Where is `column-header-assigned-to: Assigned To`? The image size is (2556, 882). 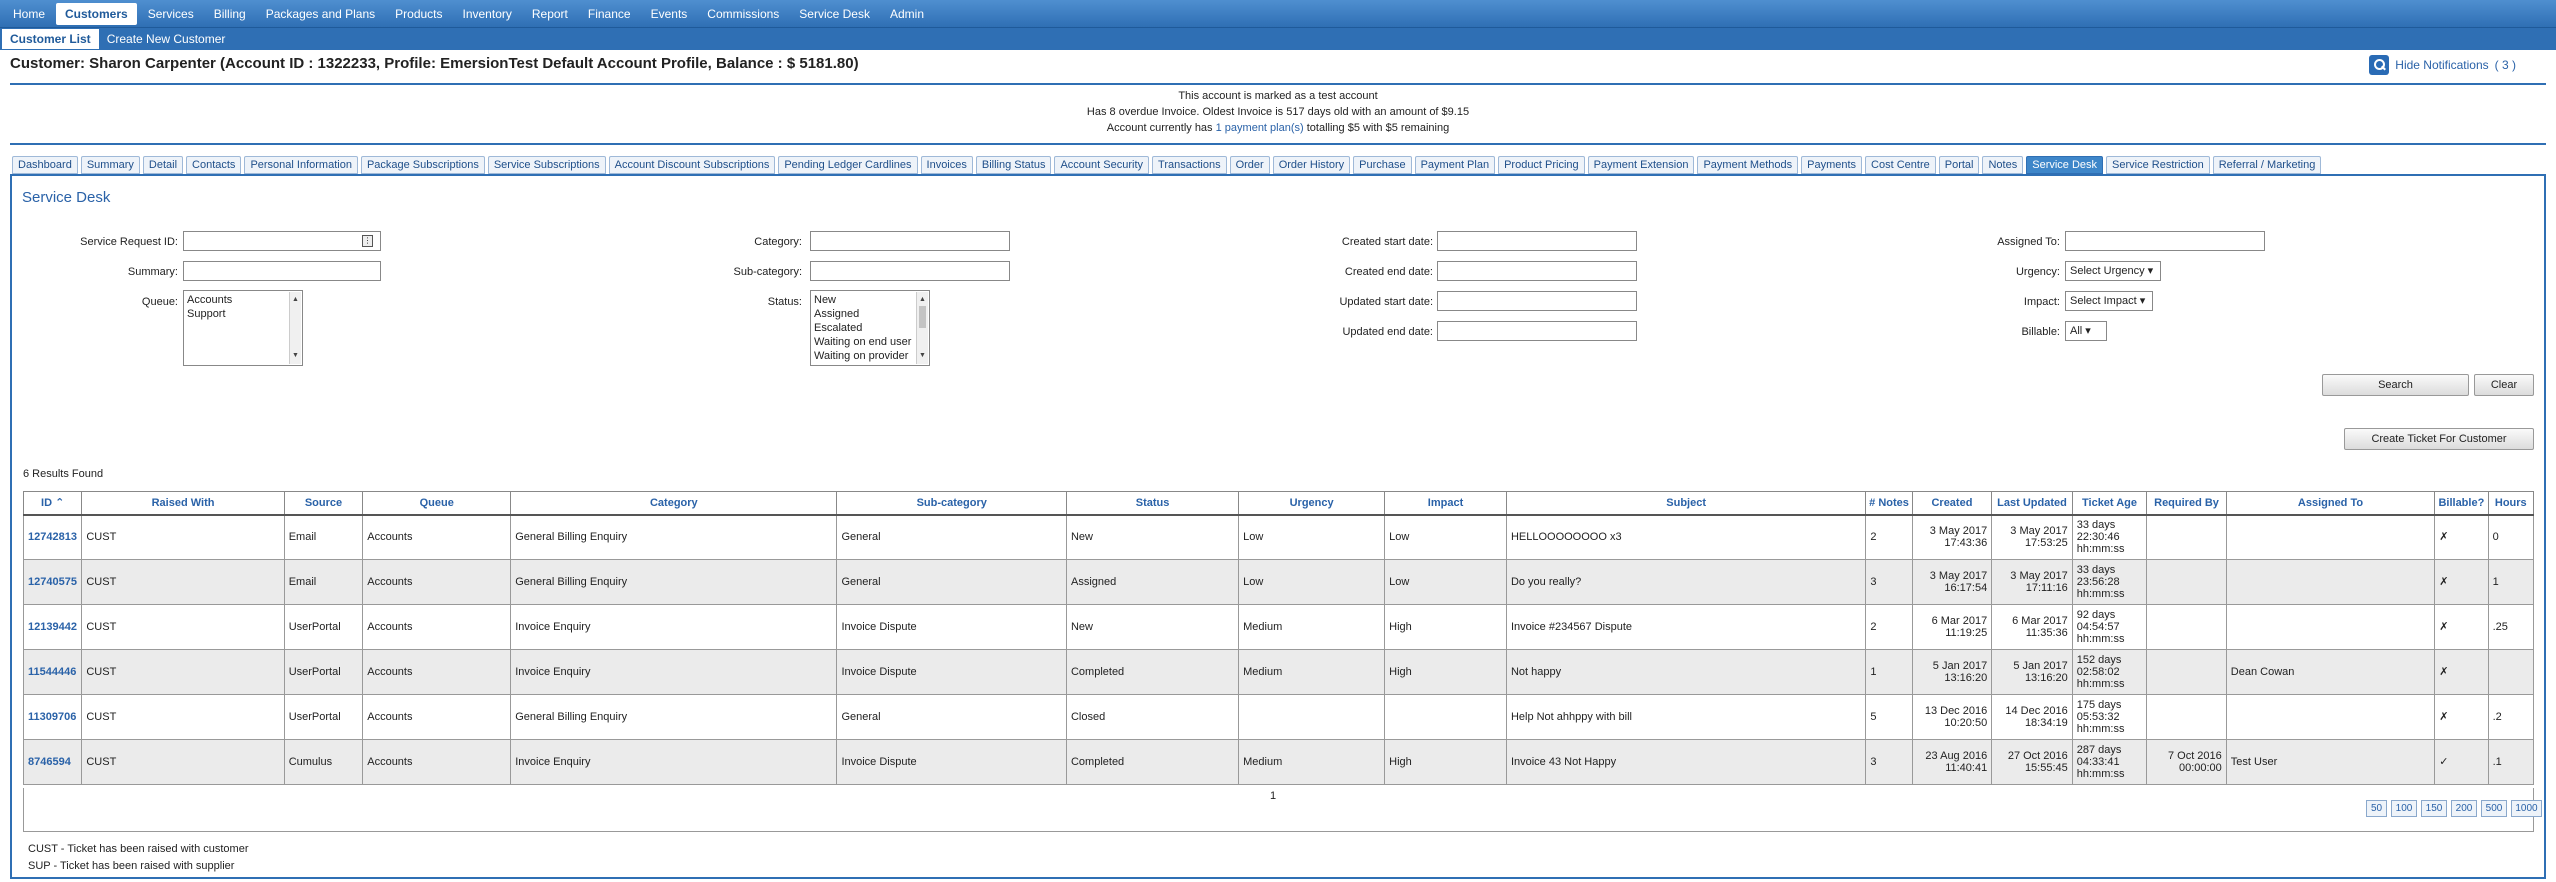
column-header-assigned-to: Assigned To is located at coordinates (2330, 503).